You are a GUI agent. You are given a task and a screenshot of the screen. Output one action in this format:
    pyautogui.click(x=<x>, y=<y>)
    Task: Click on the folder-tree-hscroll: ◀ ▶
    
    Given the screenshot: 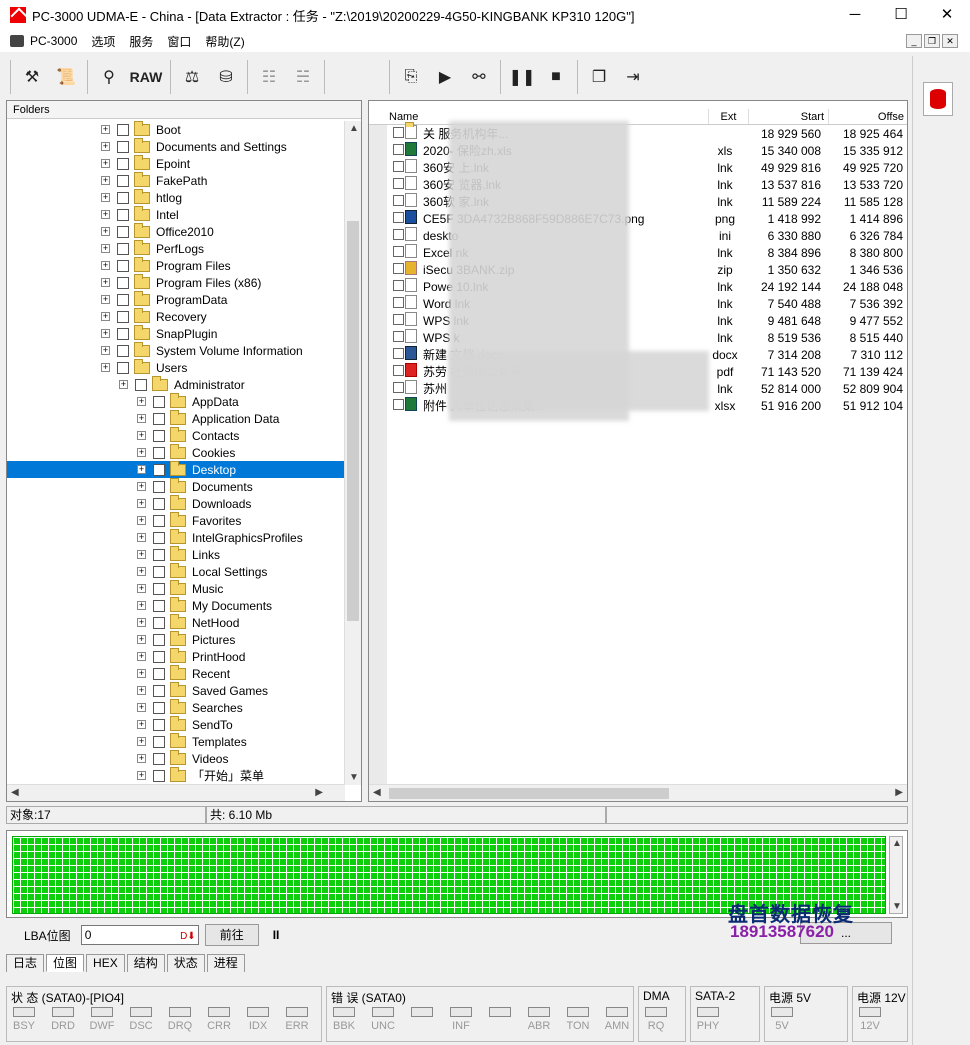 What is the action you would take?
    pyautogui.click(x=176, y=792)
    